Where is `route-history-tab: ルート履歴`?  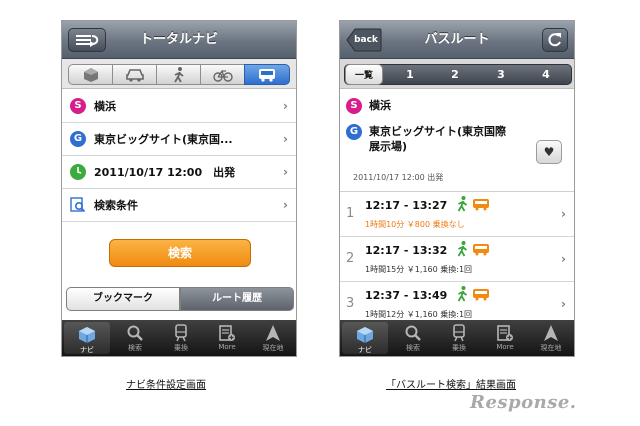 route-history-tab: ルート履歴 is located at coordinates (237, 299).